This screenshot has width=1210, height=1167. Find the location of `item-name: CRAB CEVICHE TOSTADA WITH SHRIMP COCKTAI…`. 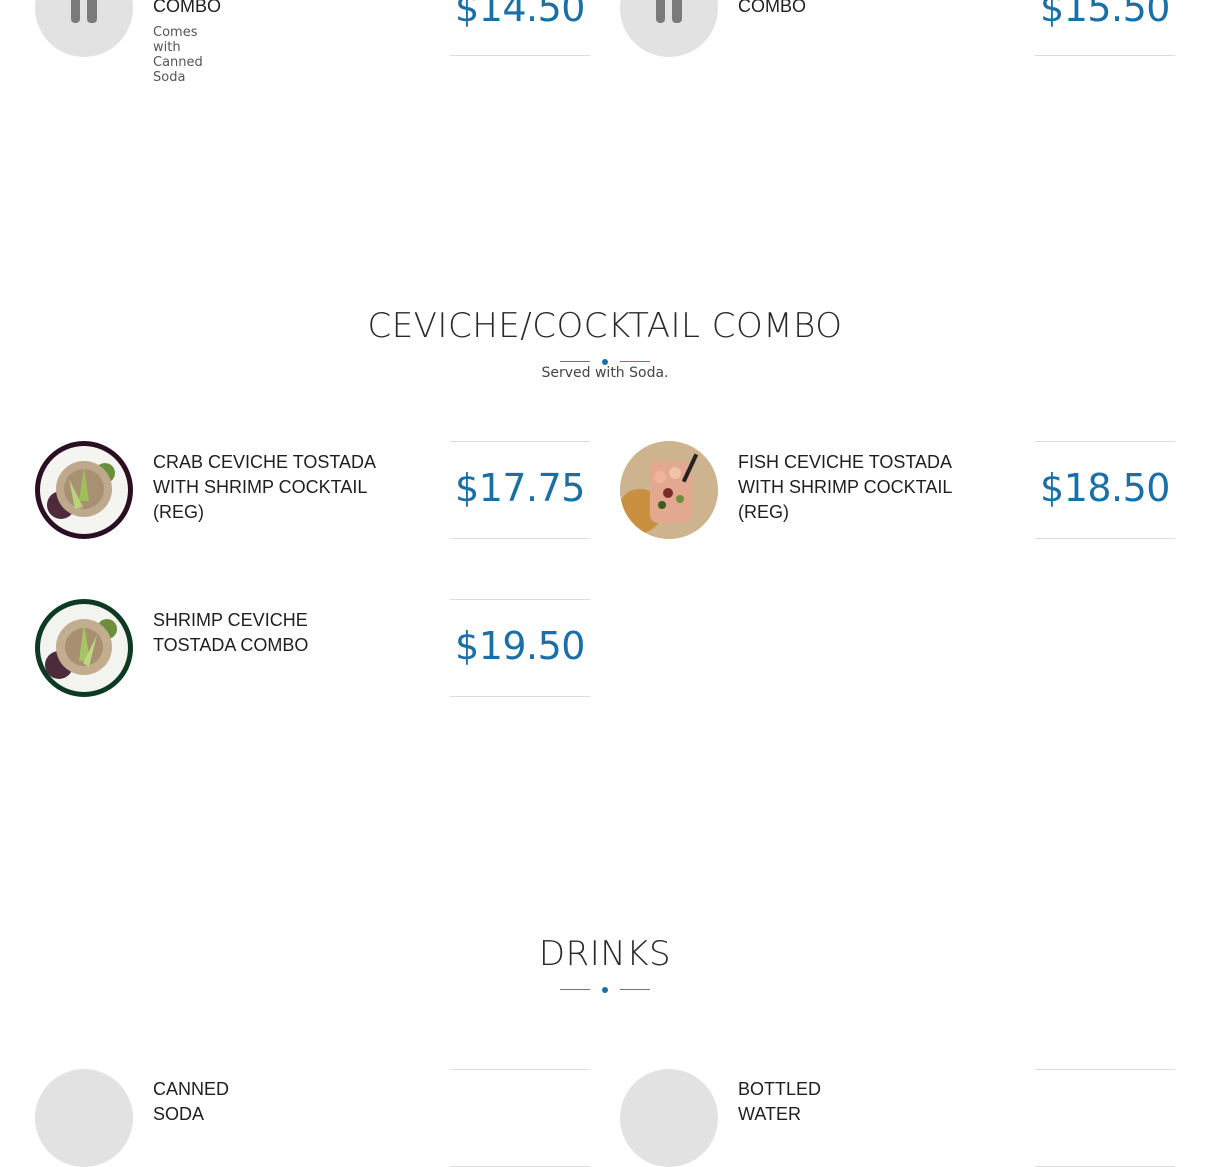

item-name: CRAB CEVICHE TOSTADA WITH SHRIMP COCKTAI… is located at coordinates (264, 487).